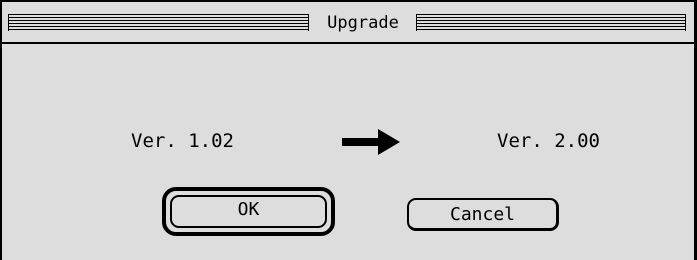 This screenshot has width=697, height=260. I want to click on title-bar-stripes-right, so click(551, 22).